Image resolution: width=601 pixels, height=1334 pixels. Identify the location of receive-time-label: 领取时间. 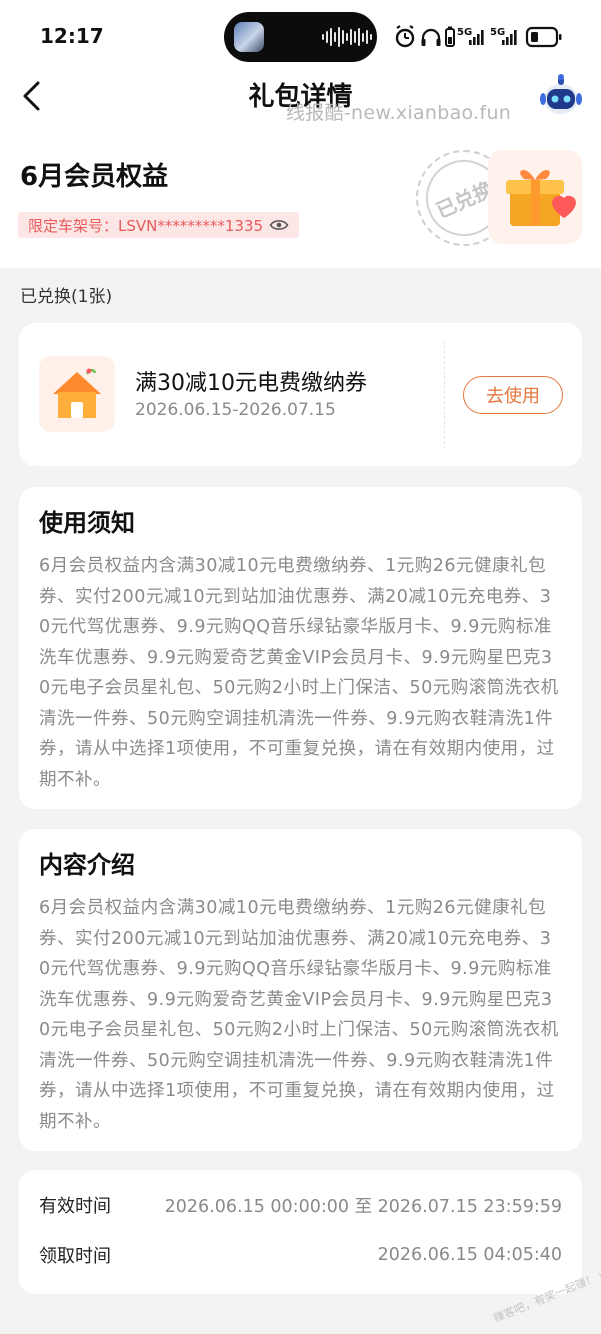
(75, 1256).